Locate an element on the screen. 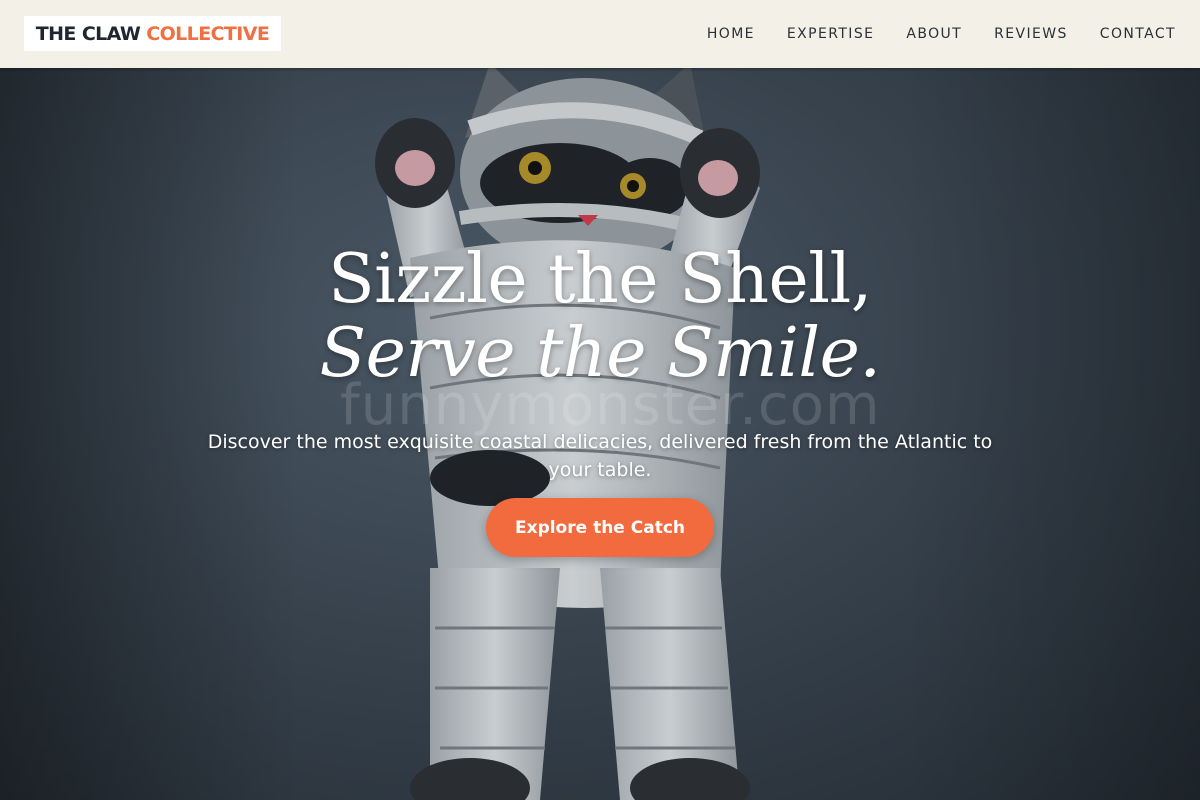 This screenshot has height=800, width=1200. nav-item-home: HOME is located at coordinates (731, 34).